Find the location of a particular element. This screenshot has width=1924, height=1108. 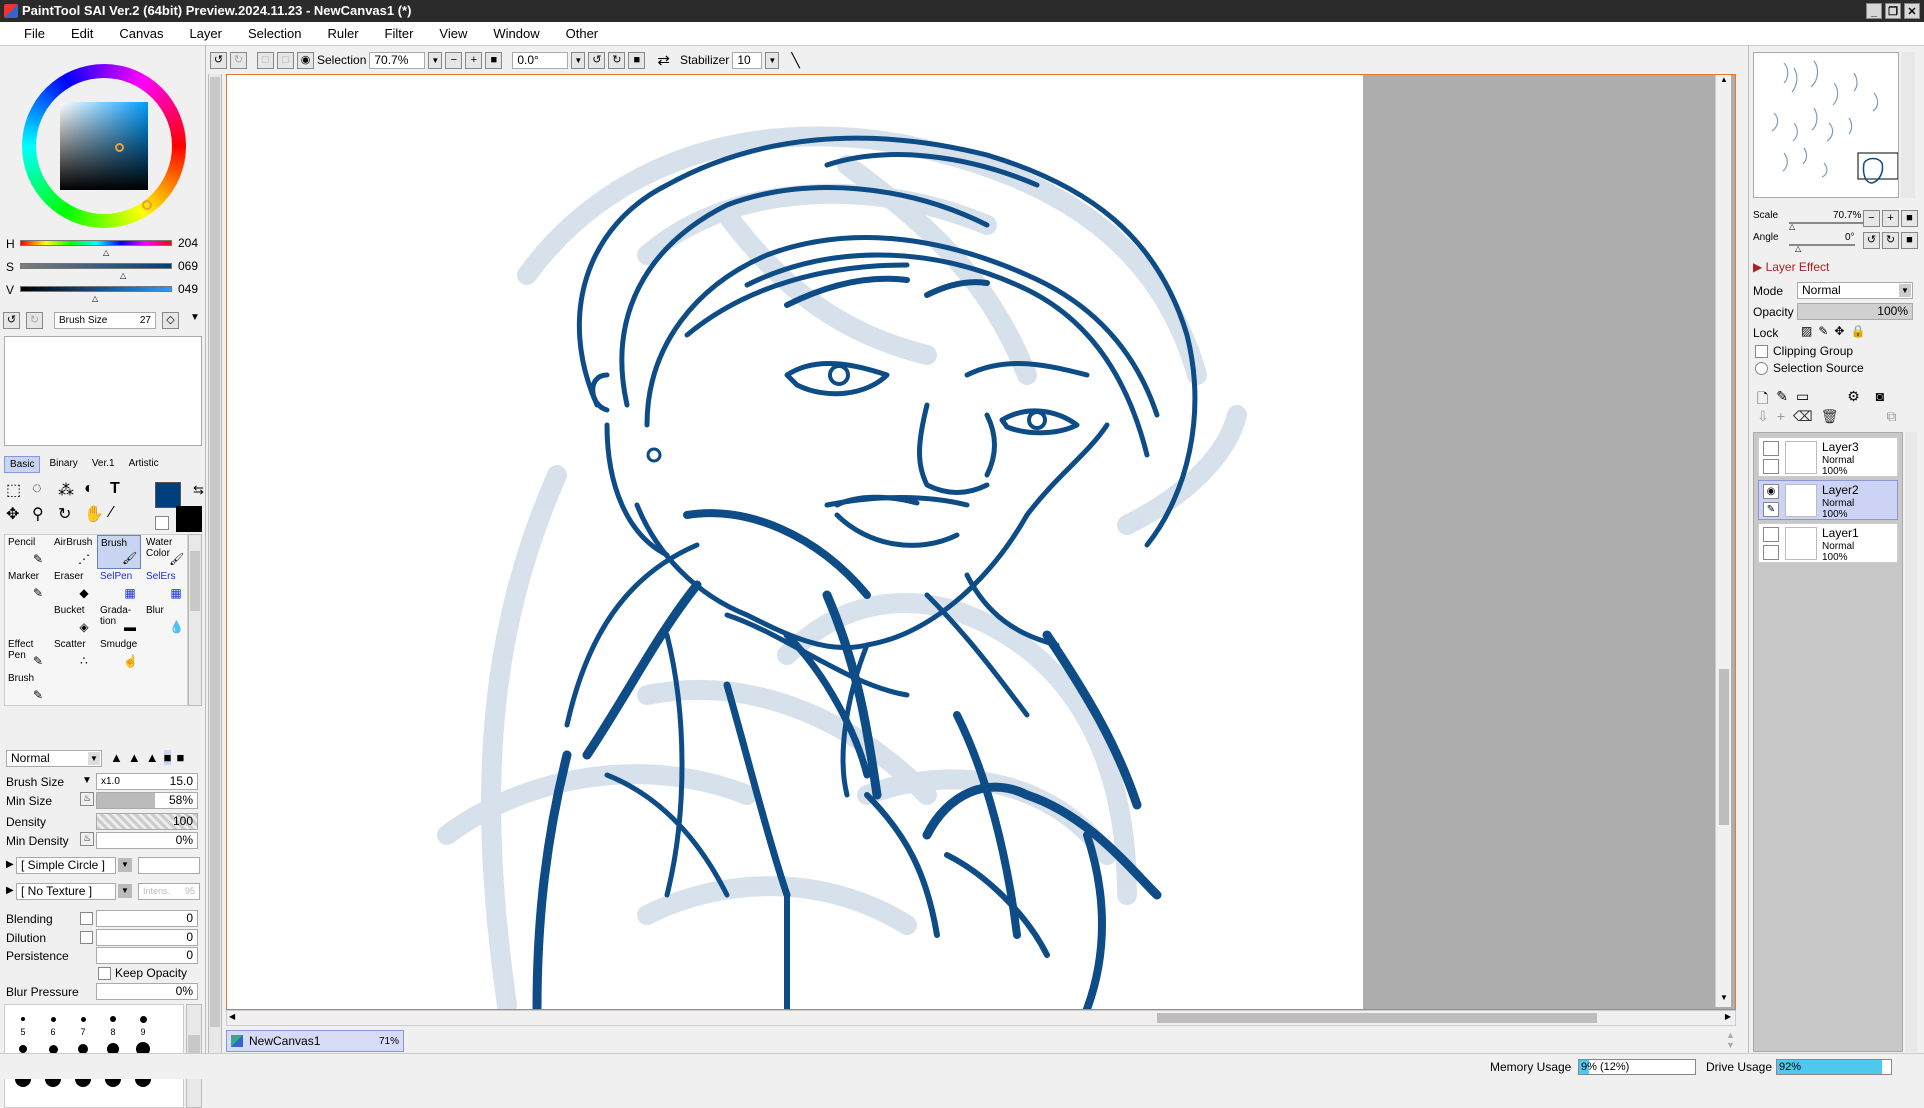

text-icon: T is located at coordinates (123, 490).